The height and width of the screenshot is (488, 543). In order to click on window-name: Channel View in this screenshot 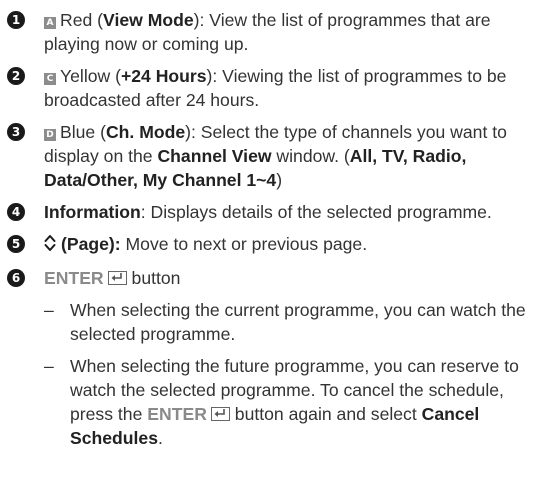, I will do `click(214, 156)`.